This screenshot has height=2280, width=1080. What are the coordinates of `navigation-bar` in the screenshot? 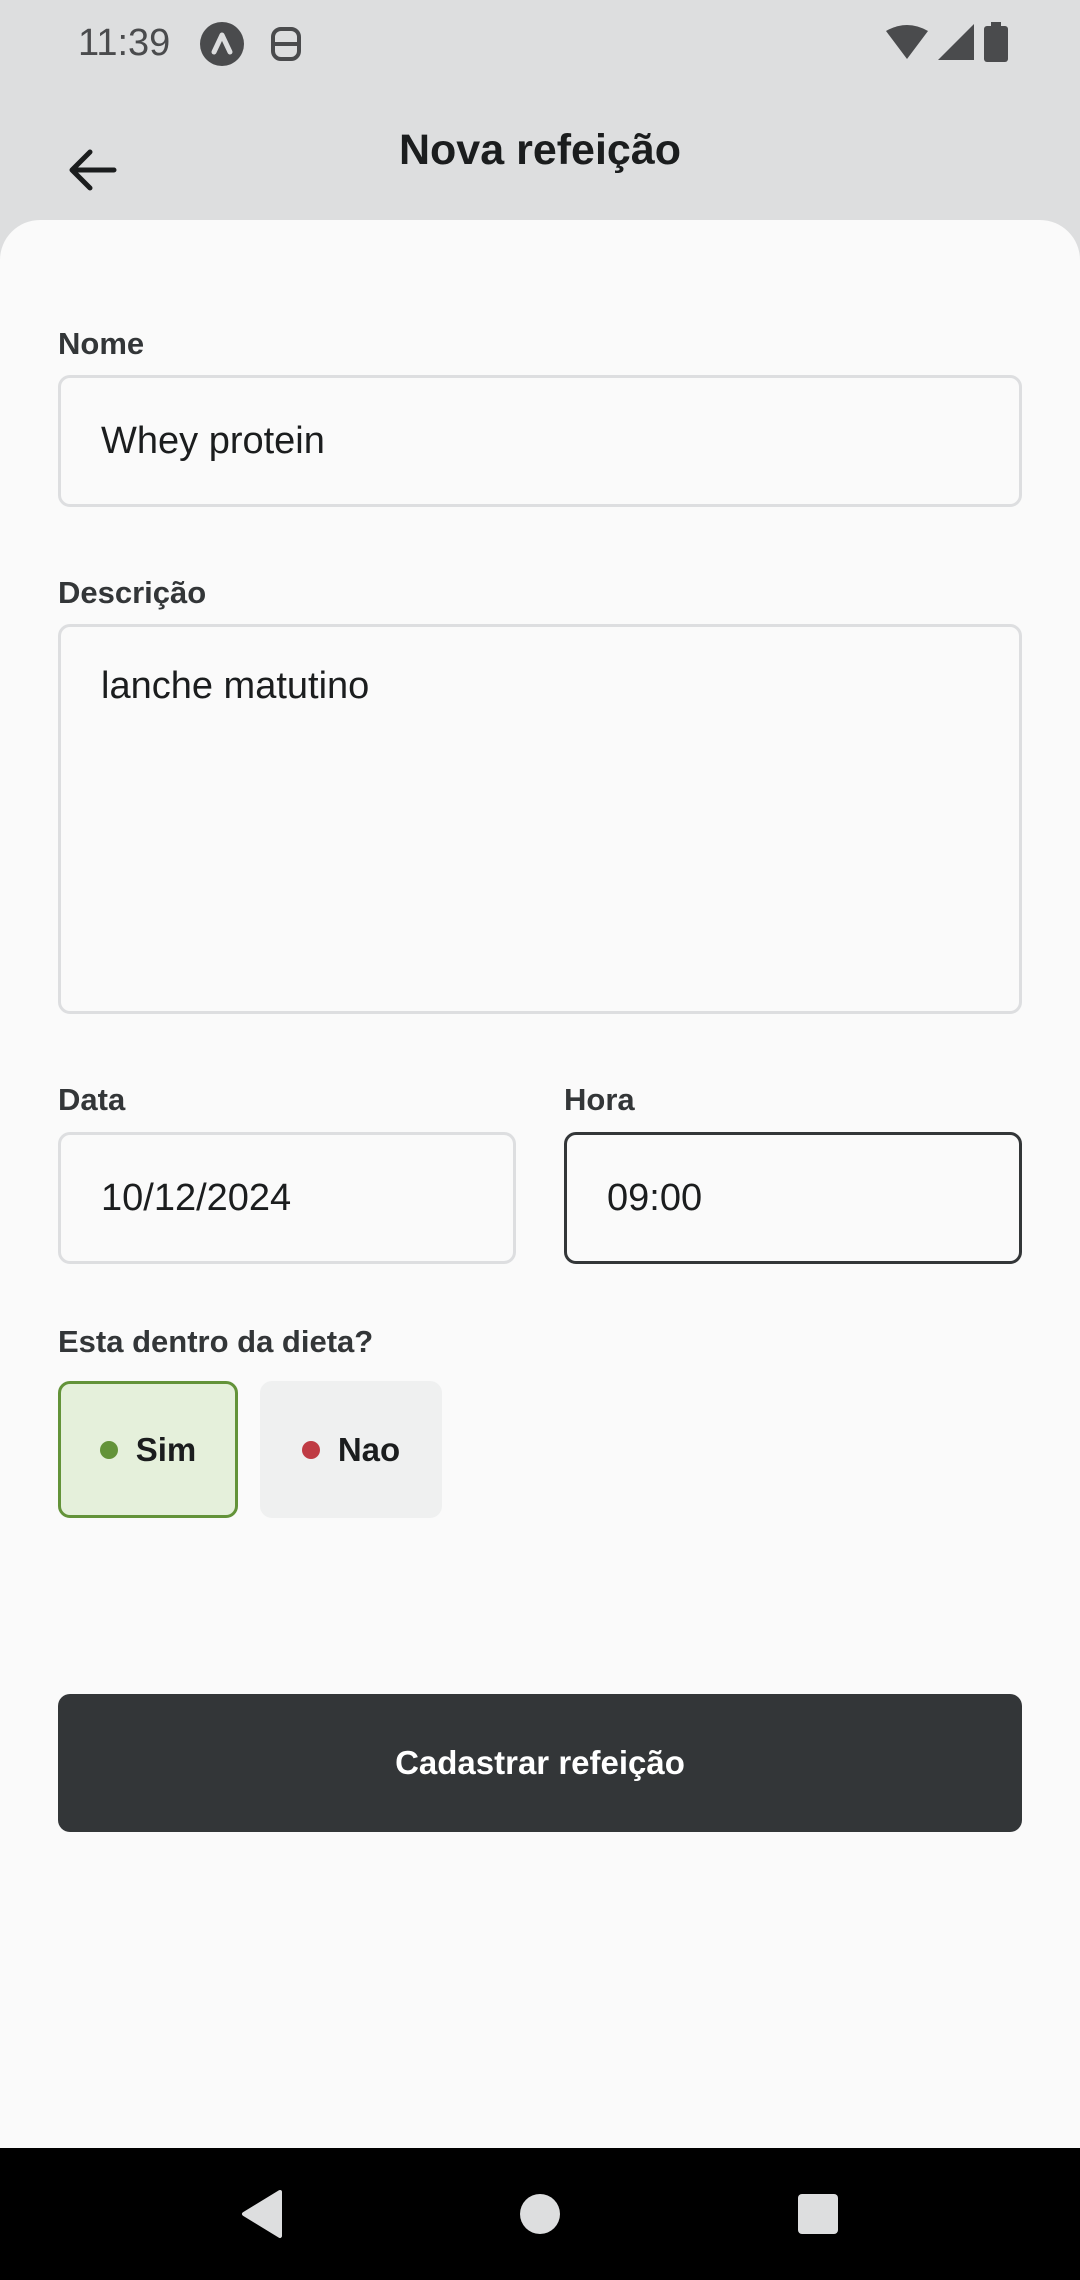 It's located at (540, 2214).